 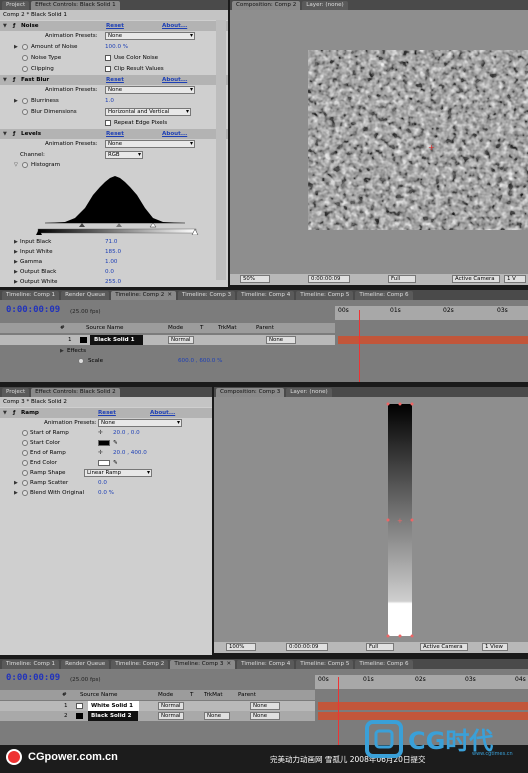 What do you see at coordinates (515, 279) in the screenshot?
I see `views-dropdown: 1 V` at bounding box center [515, 279].